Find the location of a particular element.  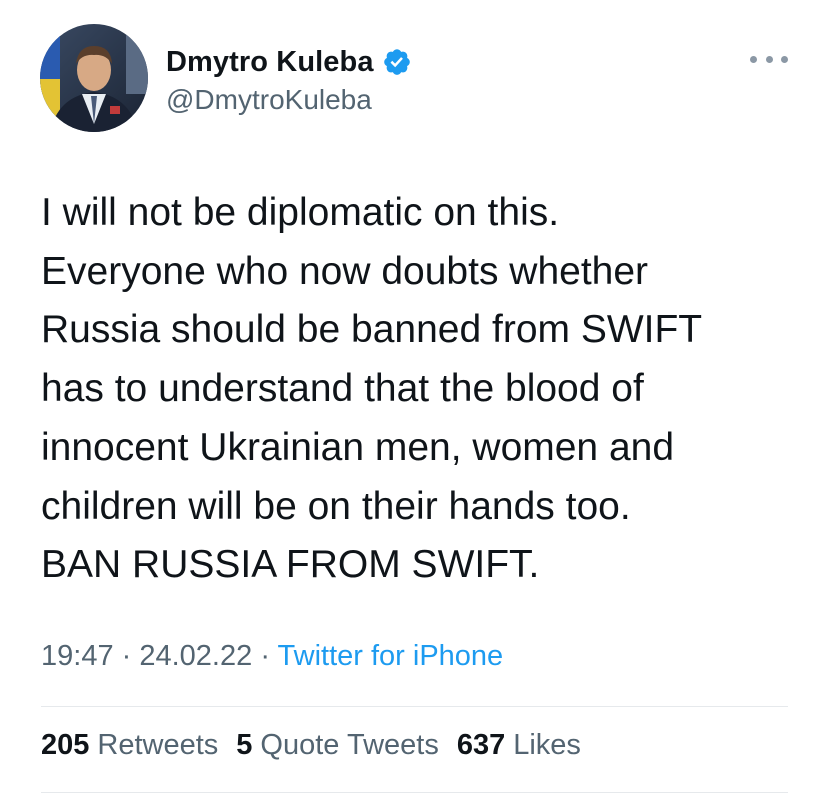

verified-badge-icon is located at coordinates (397, 62).